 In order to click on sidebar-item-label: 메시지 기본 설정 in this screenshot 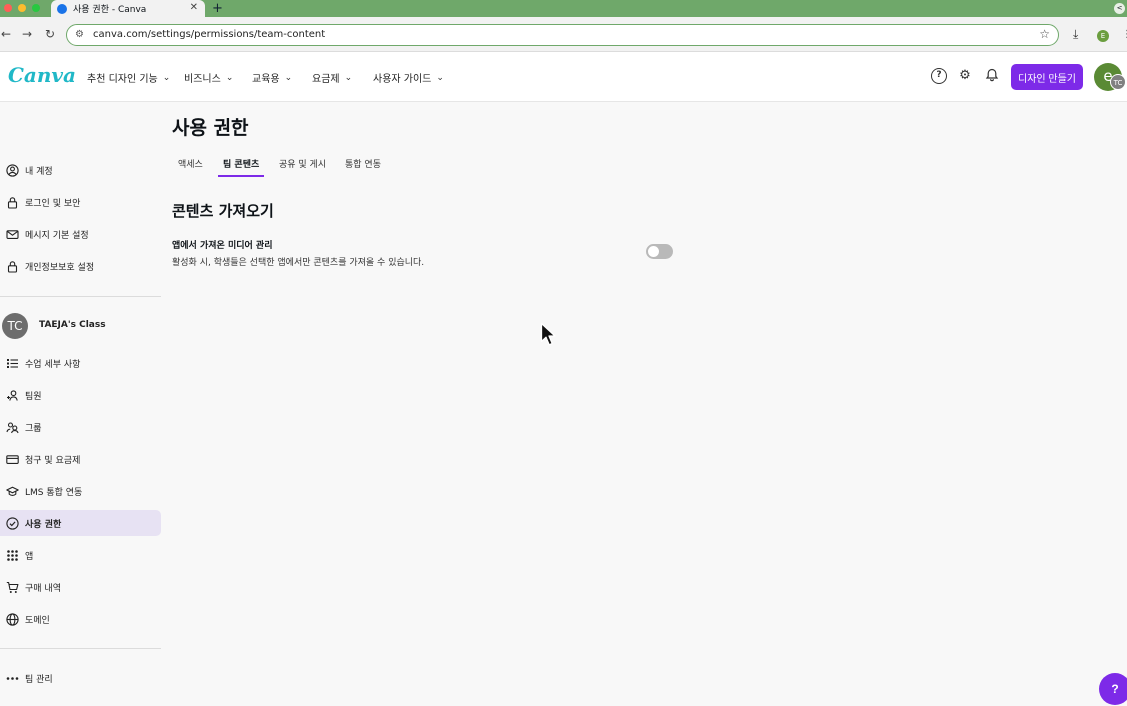, I will do `click(57, 235)`.